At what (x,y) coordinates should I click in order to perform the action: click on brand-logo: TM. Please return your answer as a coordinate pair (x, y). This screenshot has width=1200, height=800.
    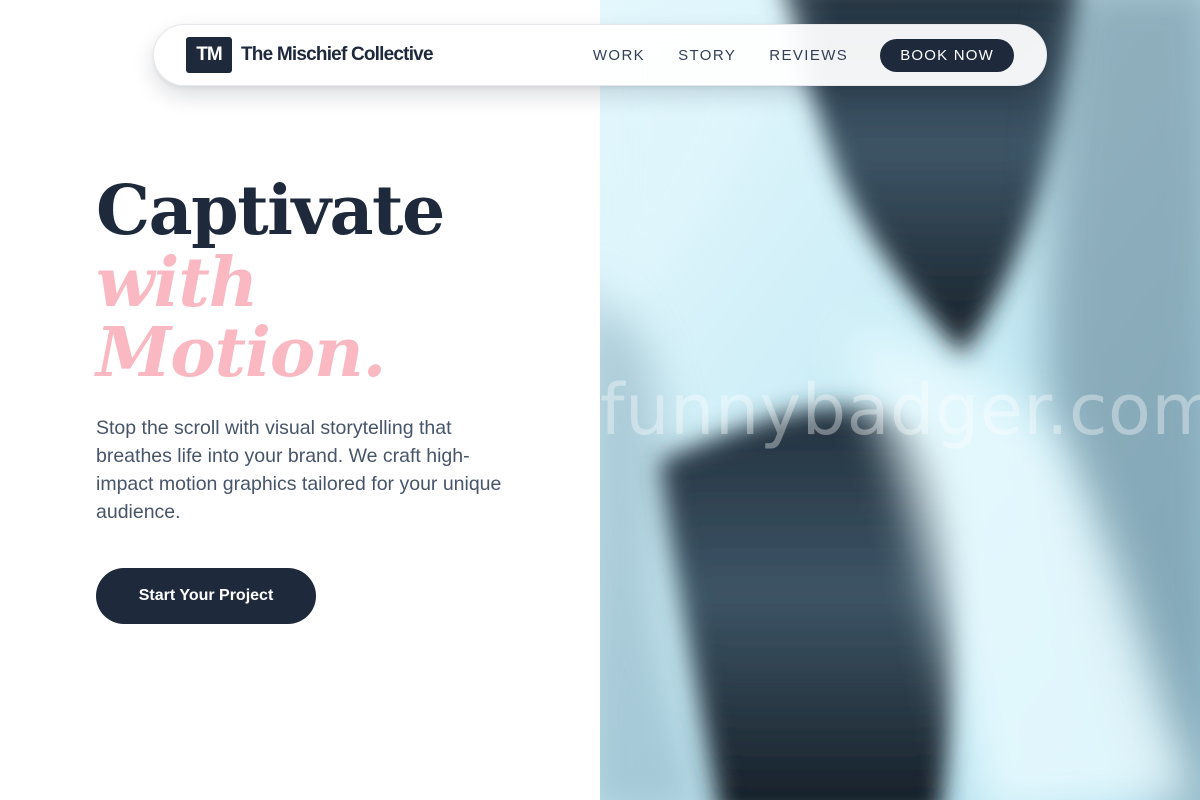
    Looking at the image, I should click on (209, 55).